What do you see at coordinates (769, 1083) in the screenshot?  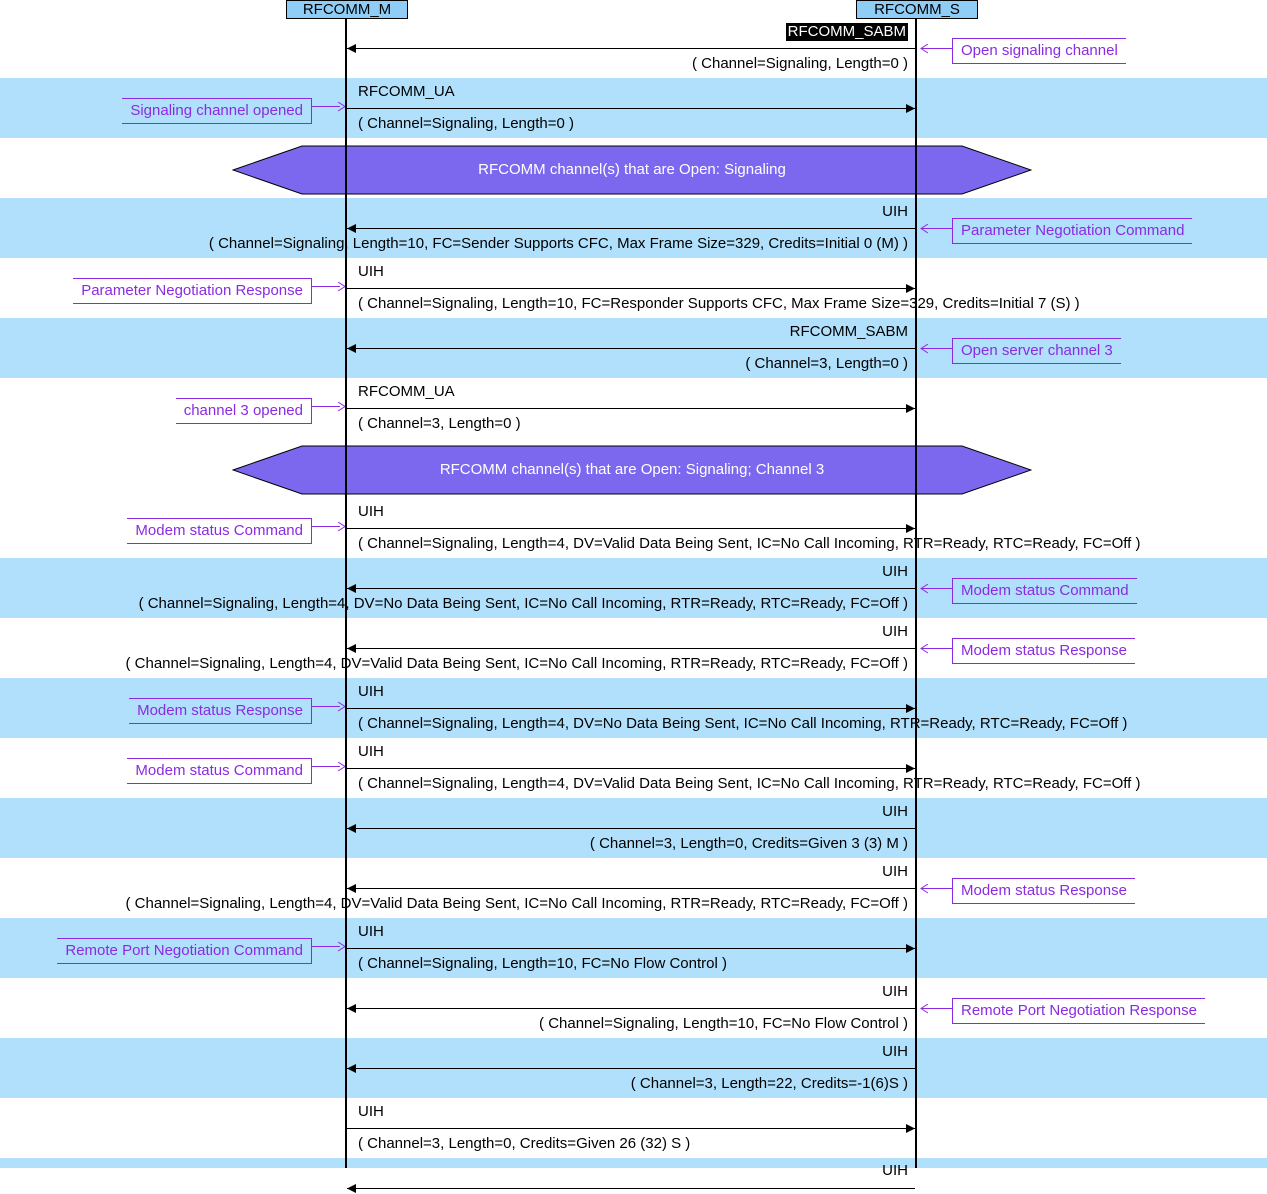 I see `message-params: ( Channel=3, Length=22, Credits=-1(6)S )` at bounding box center [769, 1083].